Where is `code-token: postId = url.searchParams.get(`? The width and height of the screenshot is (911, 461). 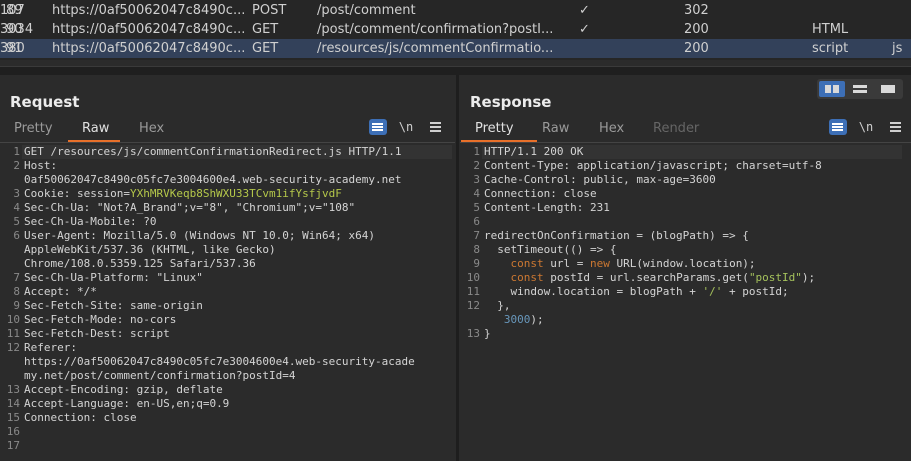
code-token: postId = url.searchParams.get( is located at coordinates (646, 277).